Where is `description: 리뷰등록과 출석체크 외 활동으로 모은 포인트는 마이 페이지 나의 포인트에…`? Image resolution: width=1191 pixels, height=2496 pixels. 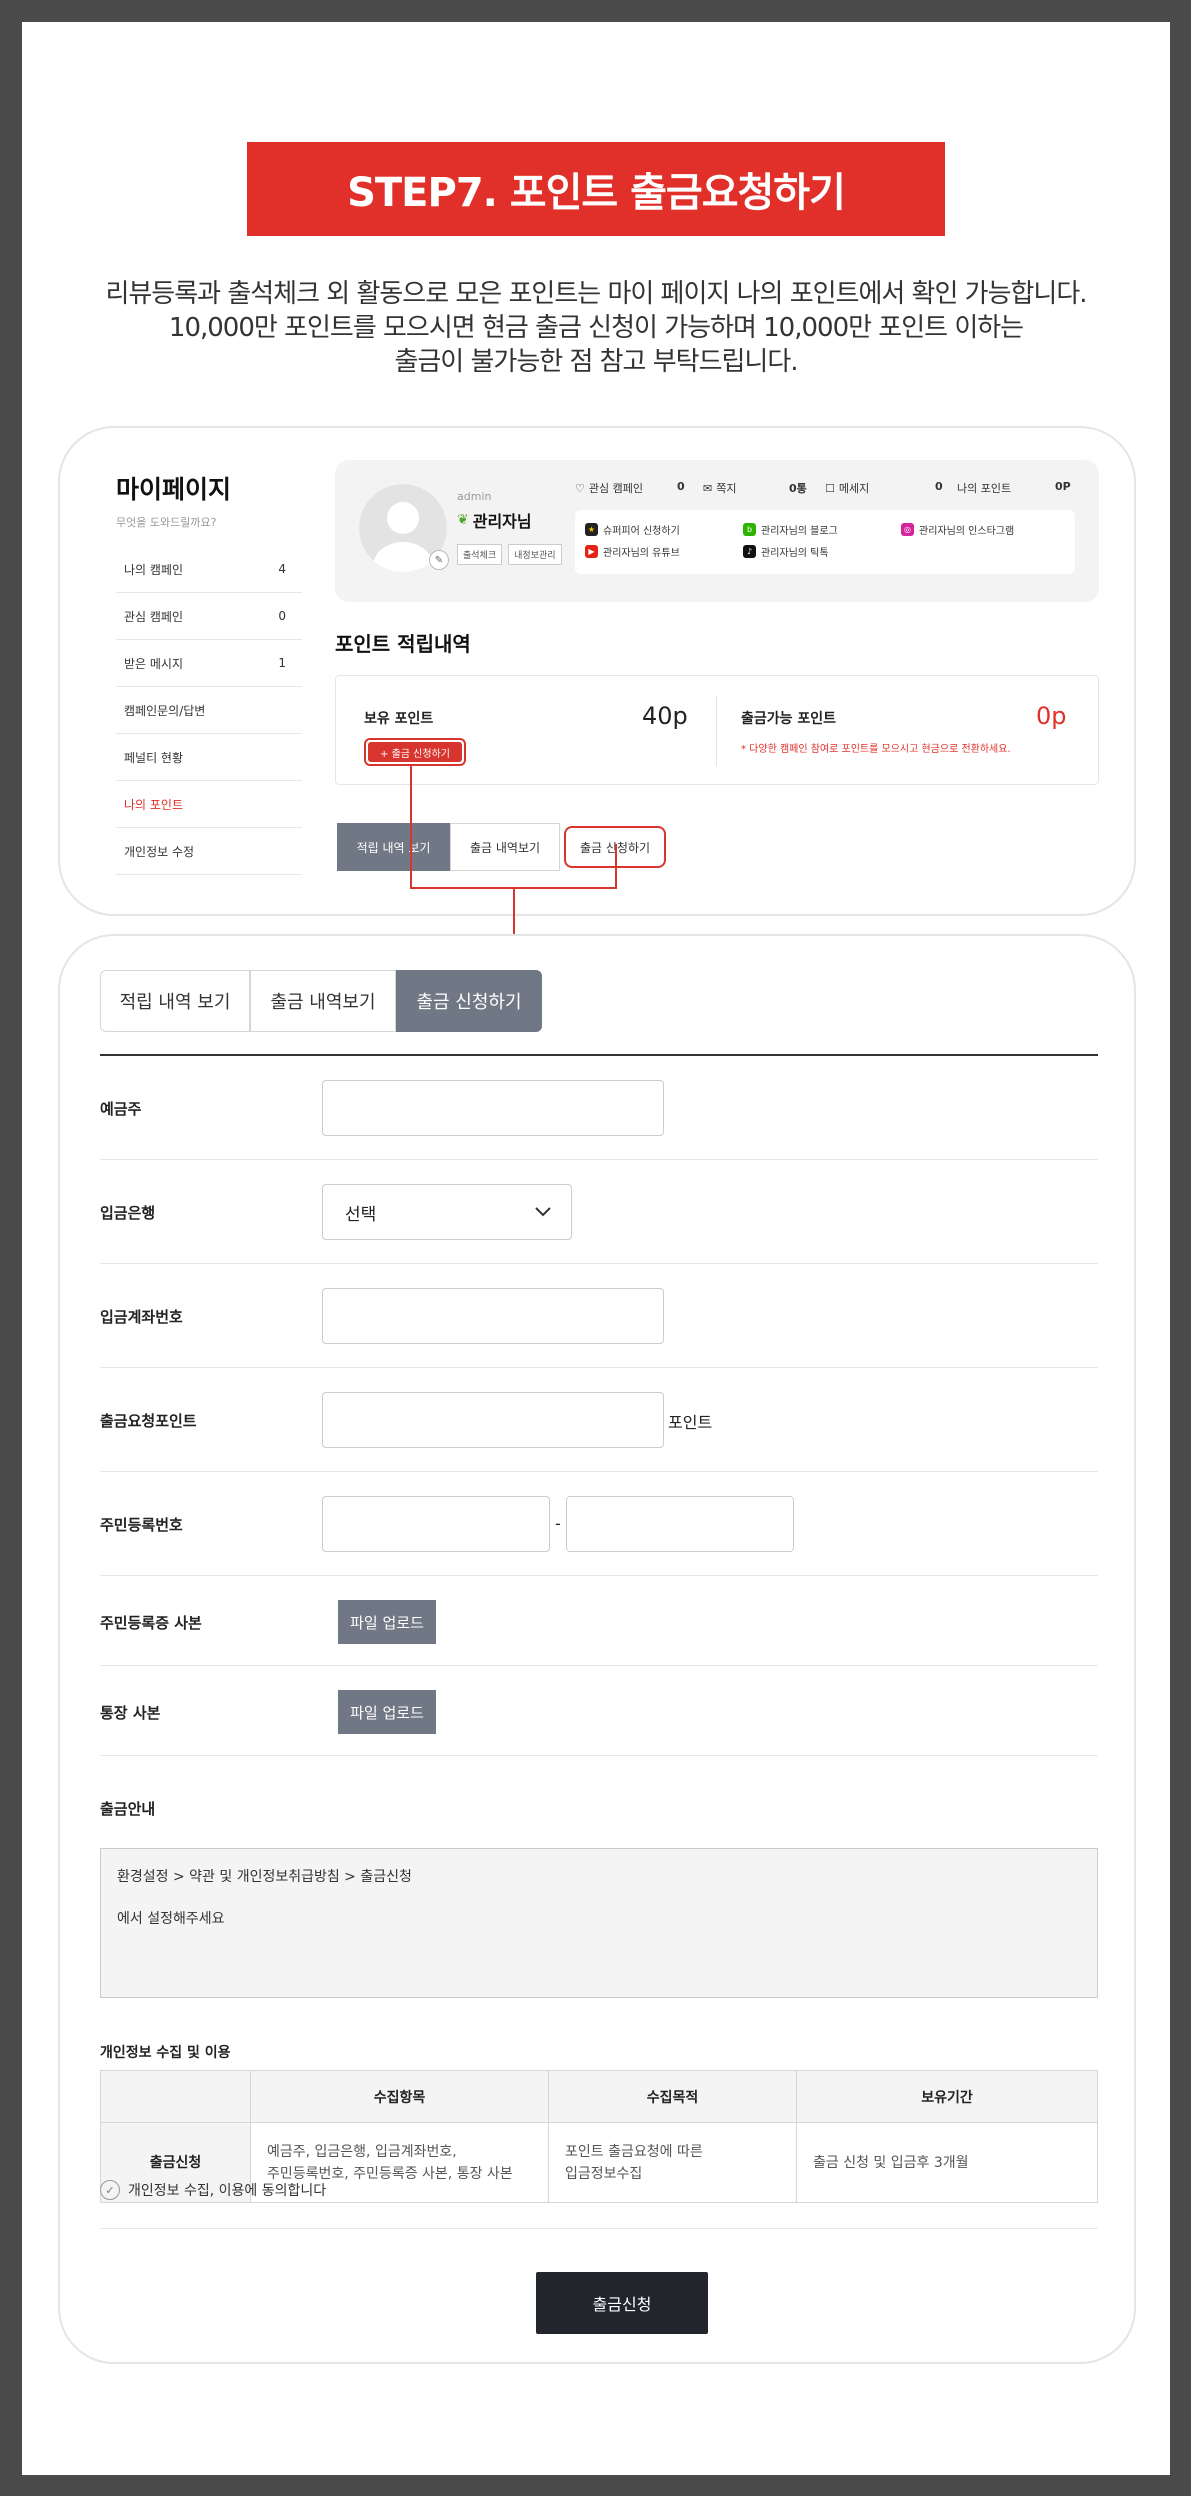 description: 리뷰등록과 출석체크 외 활동으로 모은 포인트는 마이 페이지 나의 포인트에… is located at coordinates (596, 328).